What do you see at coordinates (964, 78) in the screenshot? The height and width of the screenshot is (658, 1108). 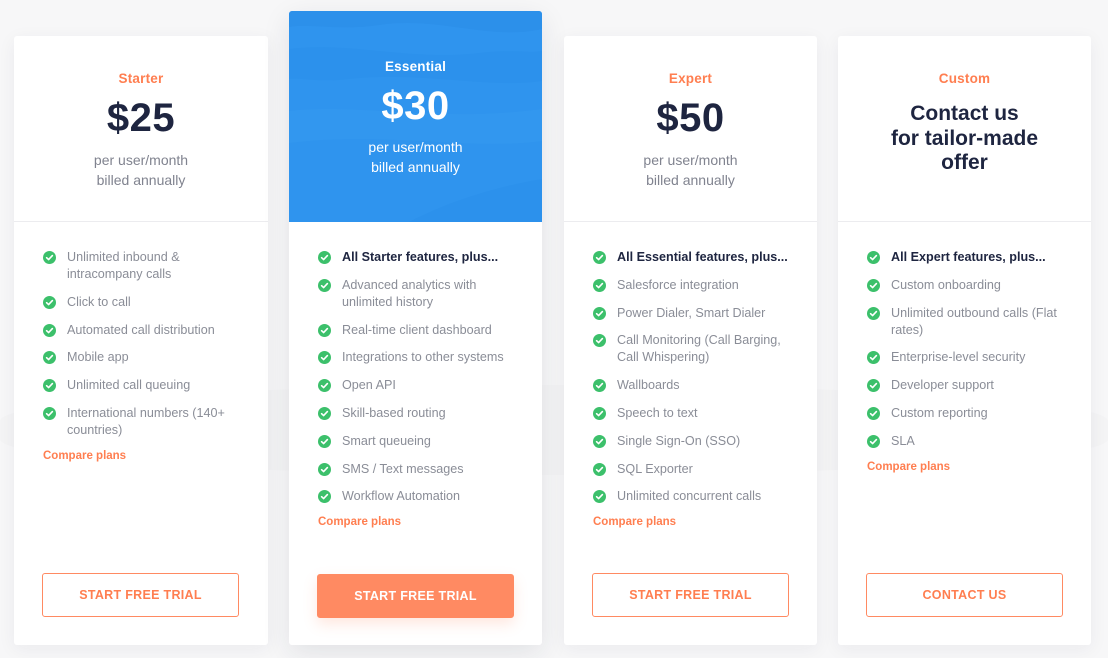 I see `plan-name: Custom` at bounding box center [964, 78].